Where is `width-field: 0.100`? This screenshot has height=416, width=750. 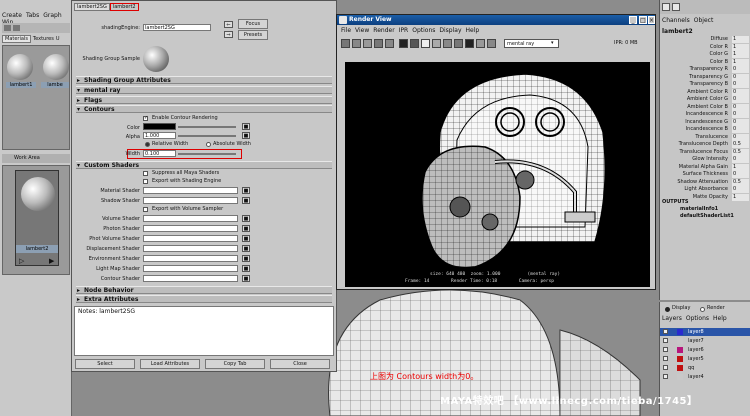 width-field: 0.100 is located at coordinates (159, 153).